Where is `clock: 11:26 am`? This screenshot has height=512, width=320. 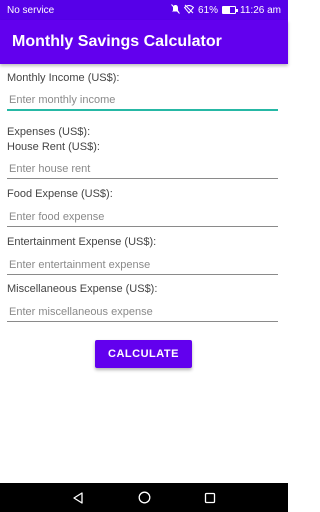
clock: 11:26 am is located at coordinates (260, 10).